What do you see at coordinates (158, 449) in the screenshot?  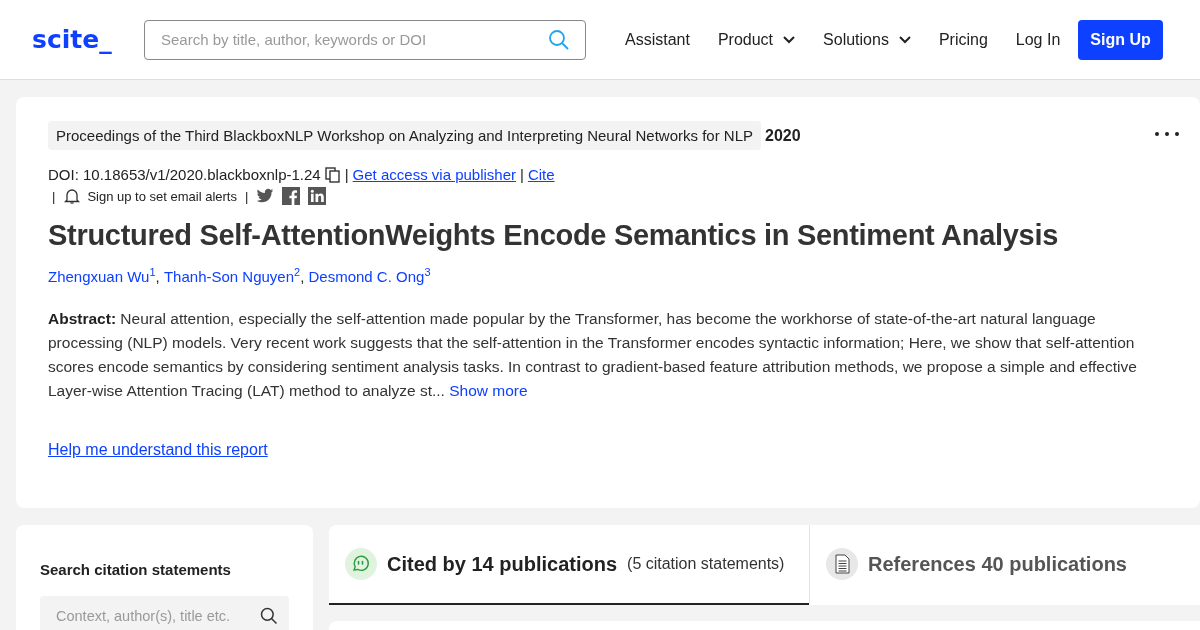 I see `help-link: Help me understand this report` at bounding box center [158, 449].